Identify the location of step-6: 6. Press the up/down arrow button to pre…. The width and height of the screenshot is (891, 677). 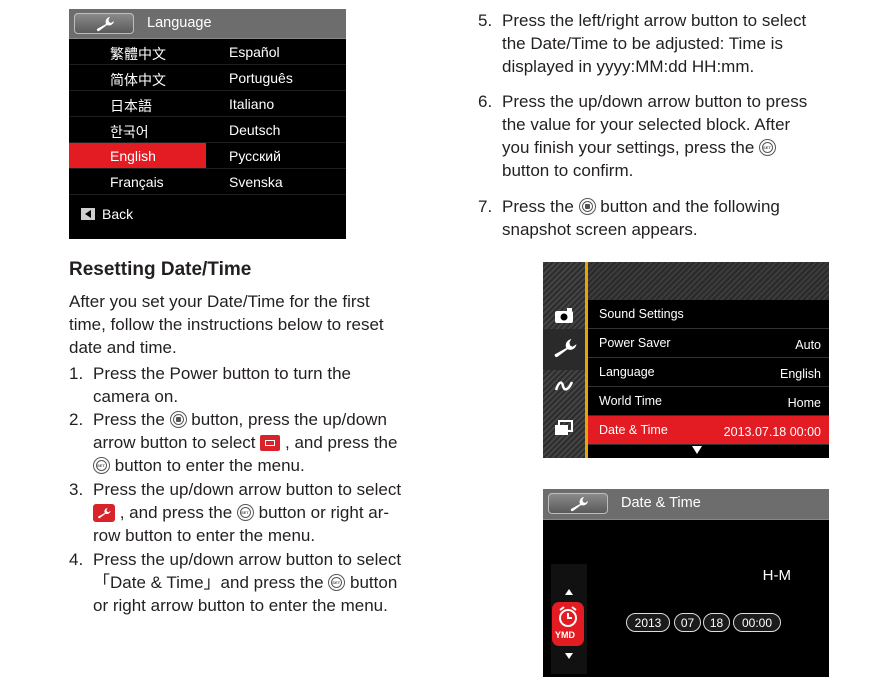
(678, 137).